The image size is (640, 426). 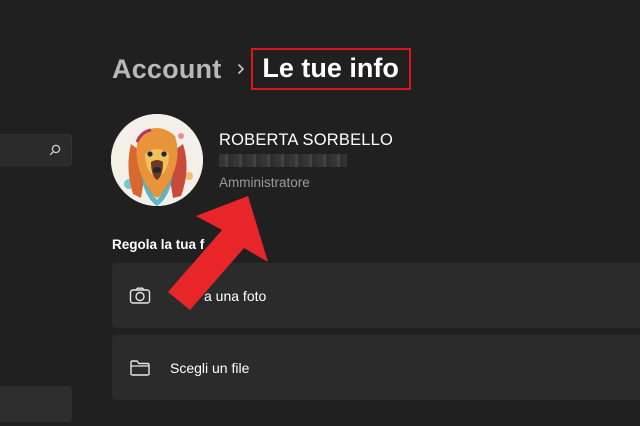 What do you see at coordinates (264, 182) in the screenshot?
I see `user-role: Amministratore` at bounding box center [264, 182].